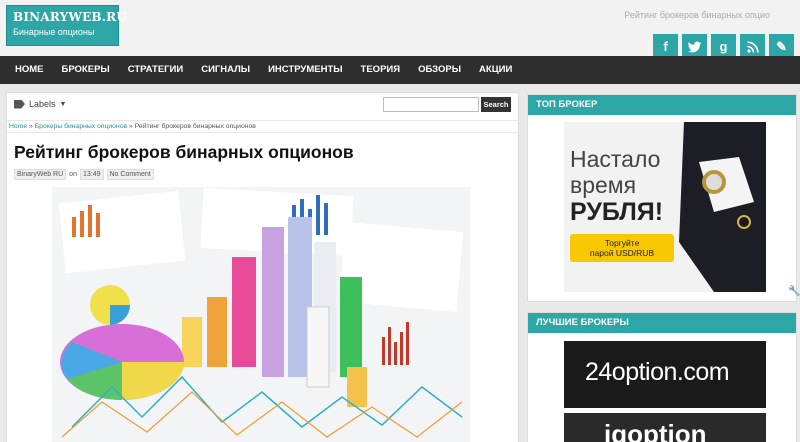 The image size is (800, 442). I want to click on breadcrumb-current: Рейтинг брокеров бинарных опционов, so click(195, 126).